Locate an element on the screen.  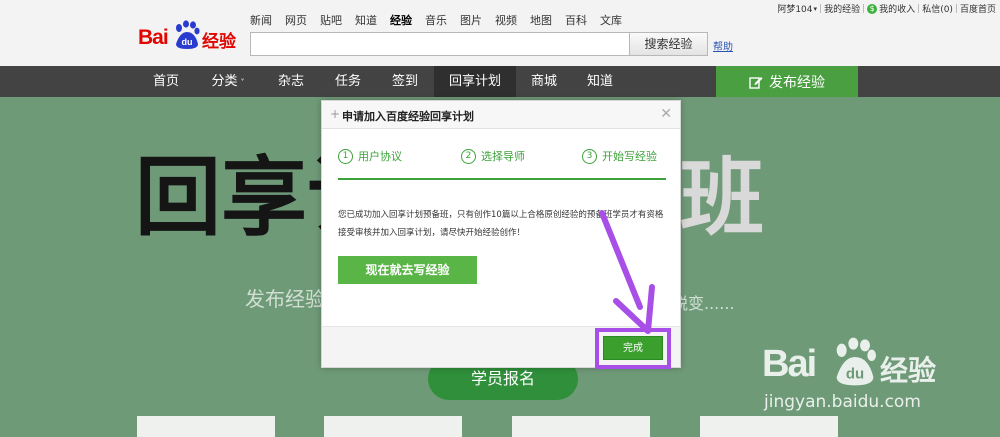
nav-item-home: 首页 is located at coordinates (166, 81).